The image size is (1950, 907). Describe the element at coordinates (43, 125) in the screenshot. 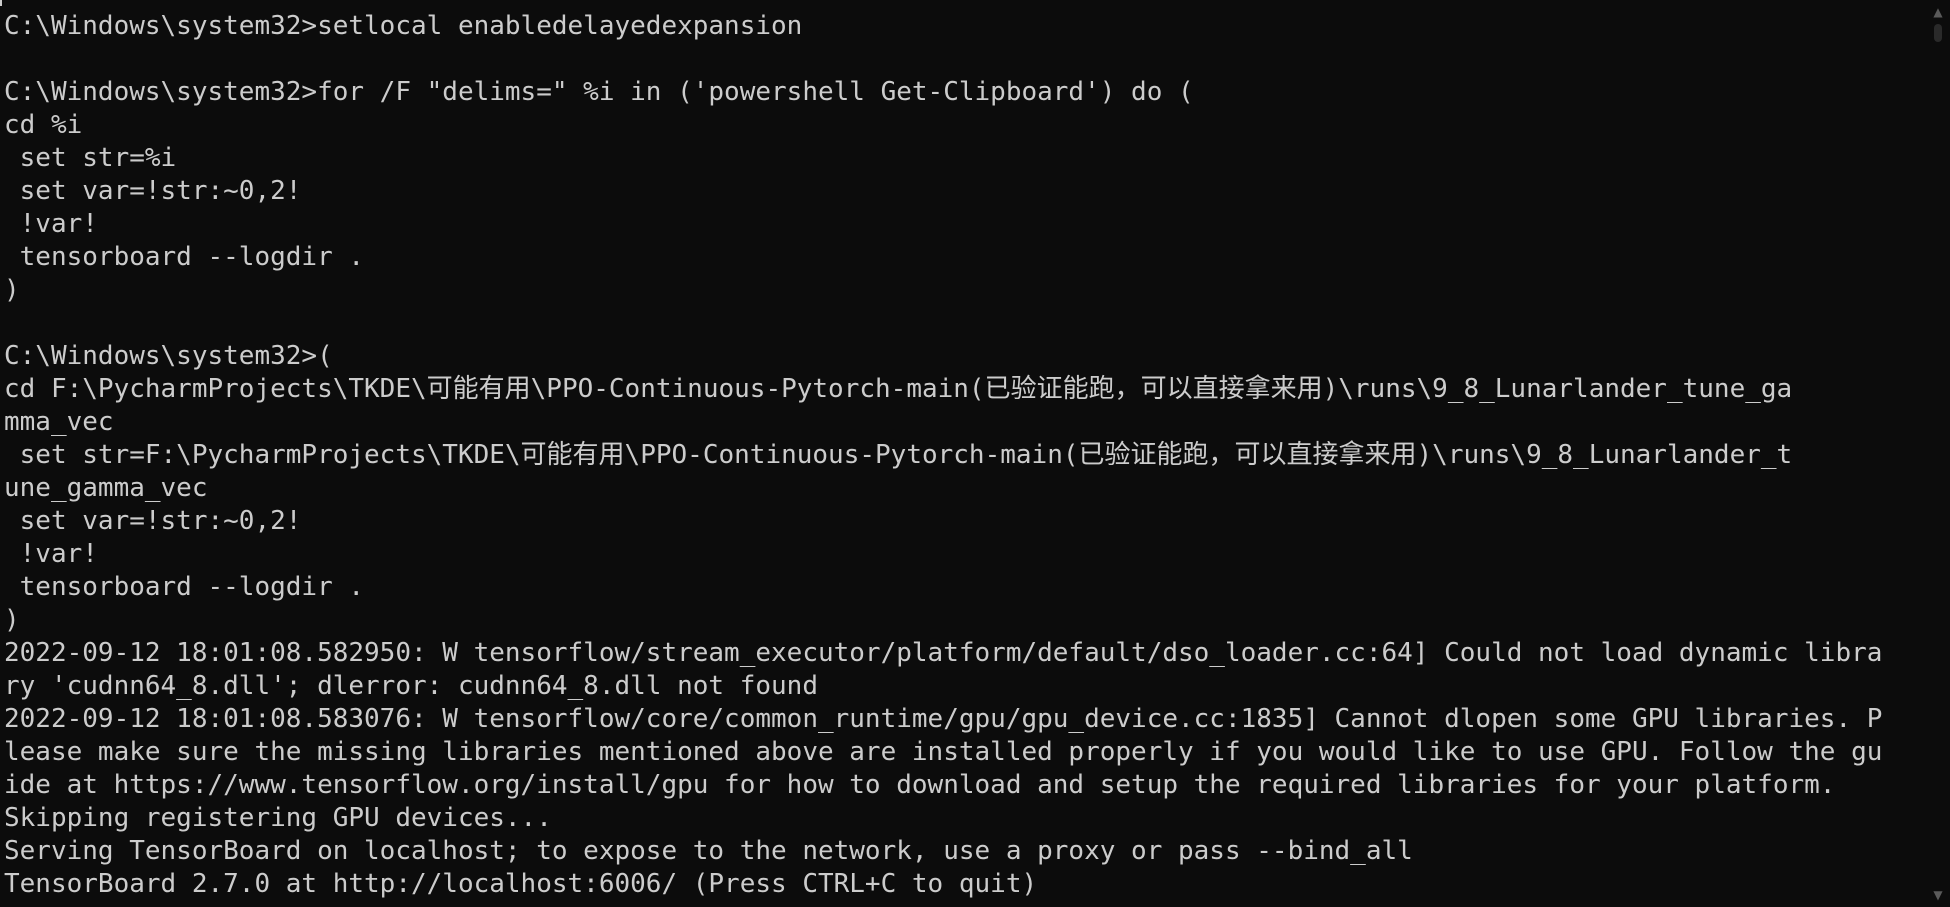

I see `console-line: cd %i` at that location.